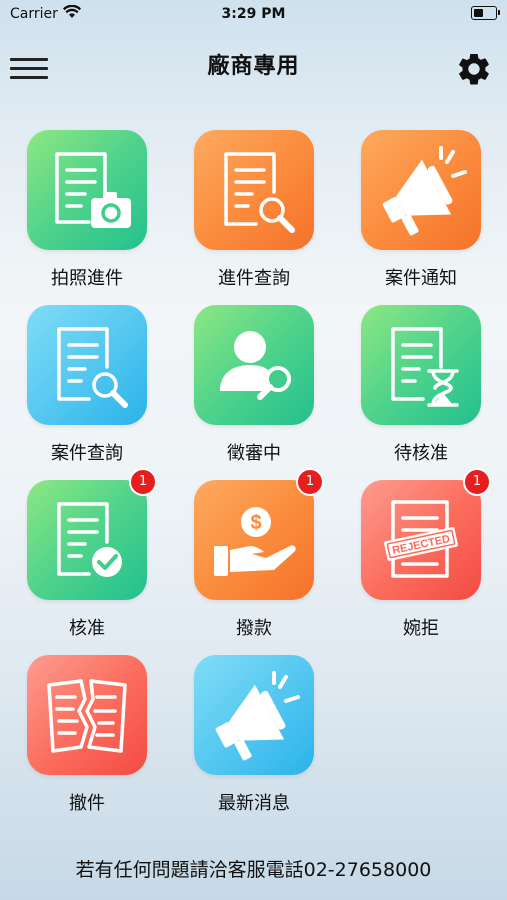 This screenshot has width=507, height=900. Describe the element at coordinates (93, 190) in the screenshot. I see `document-camera-icon` at that location.